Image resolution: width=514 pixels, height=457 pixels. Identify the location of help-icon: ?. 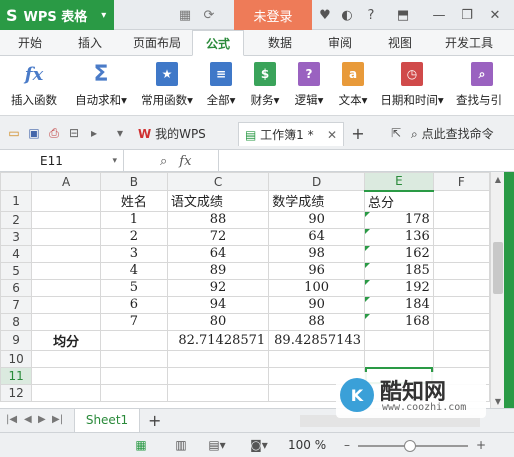
(371, 15).